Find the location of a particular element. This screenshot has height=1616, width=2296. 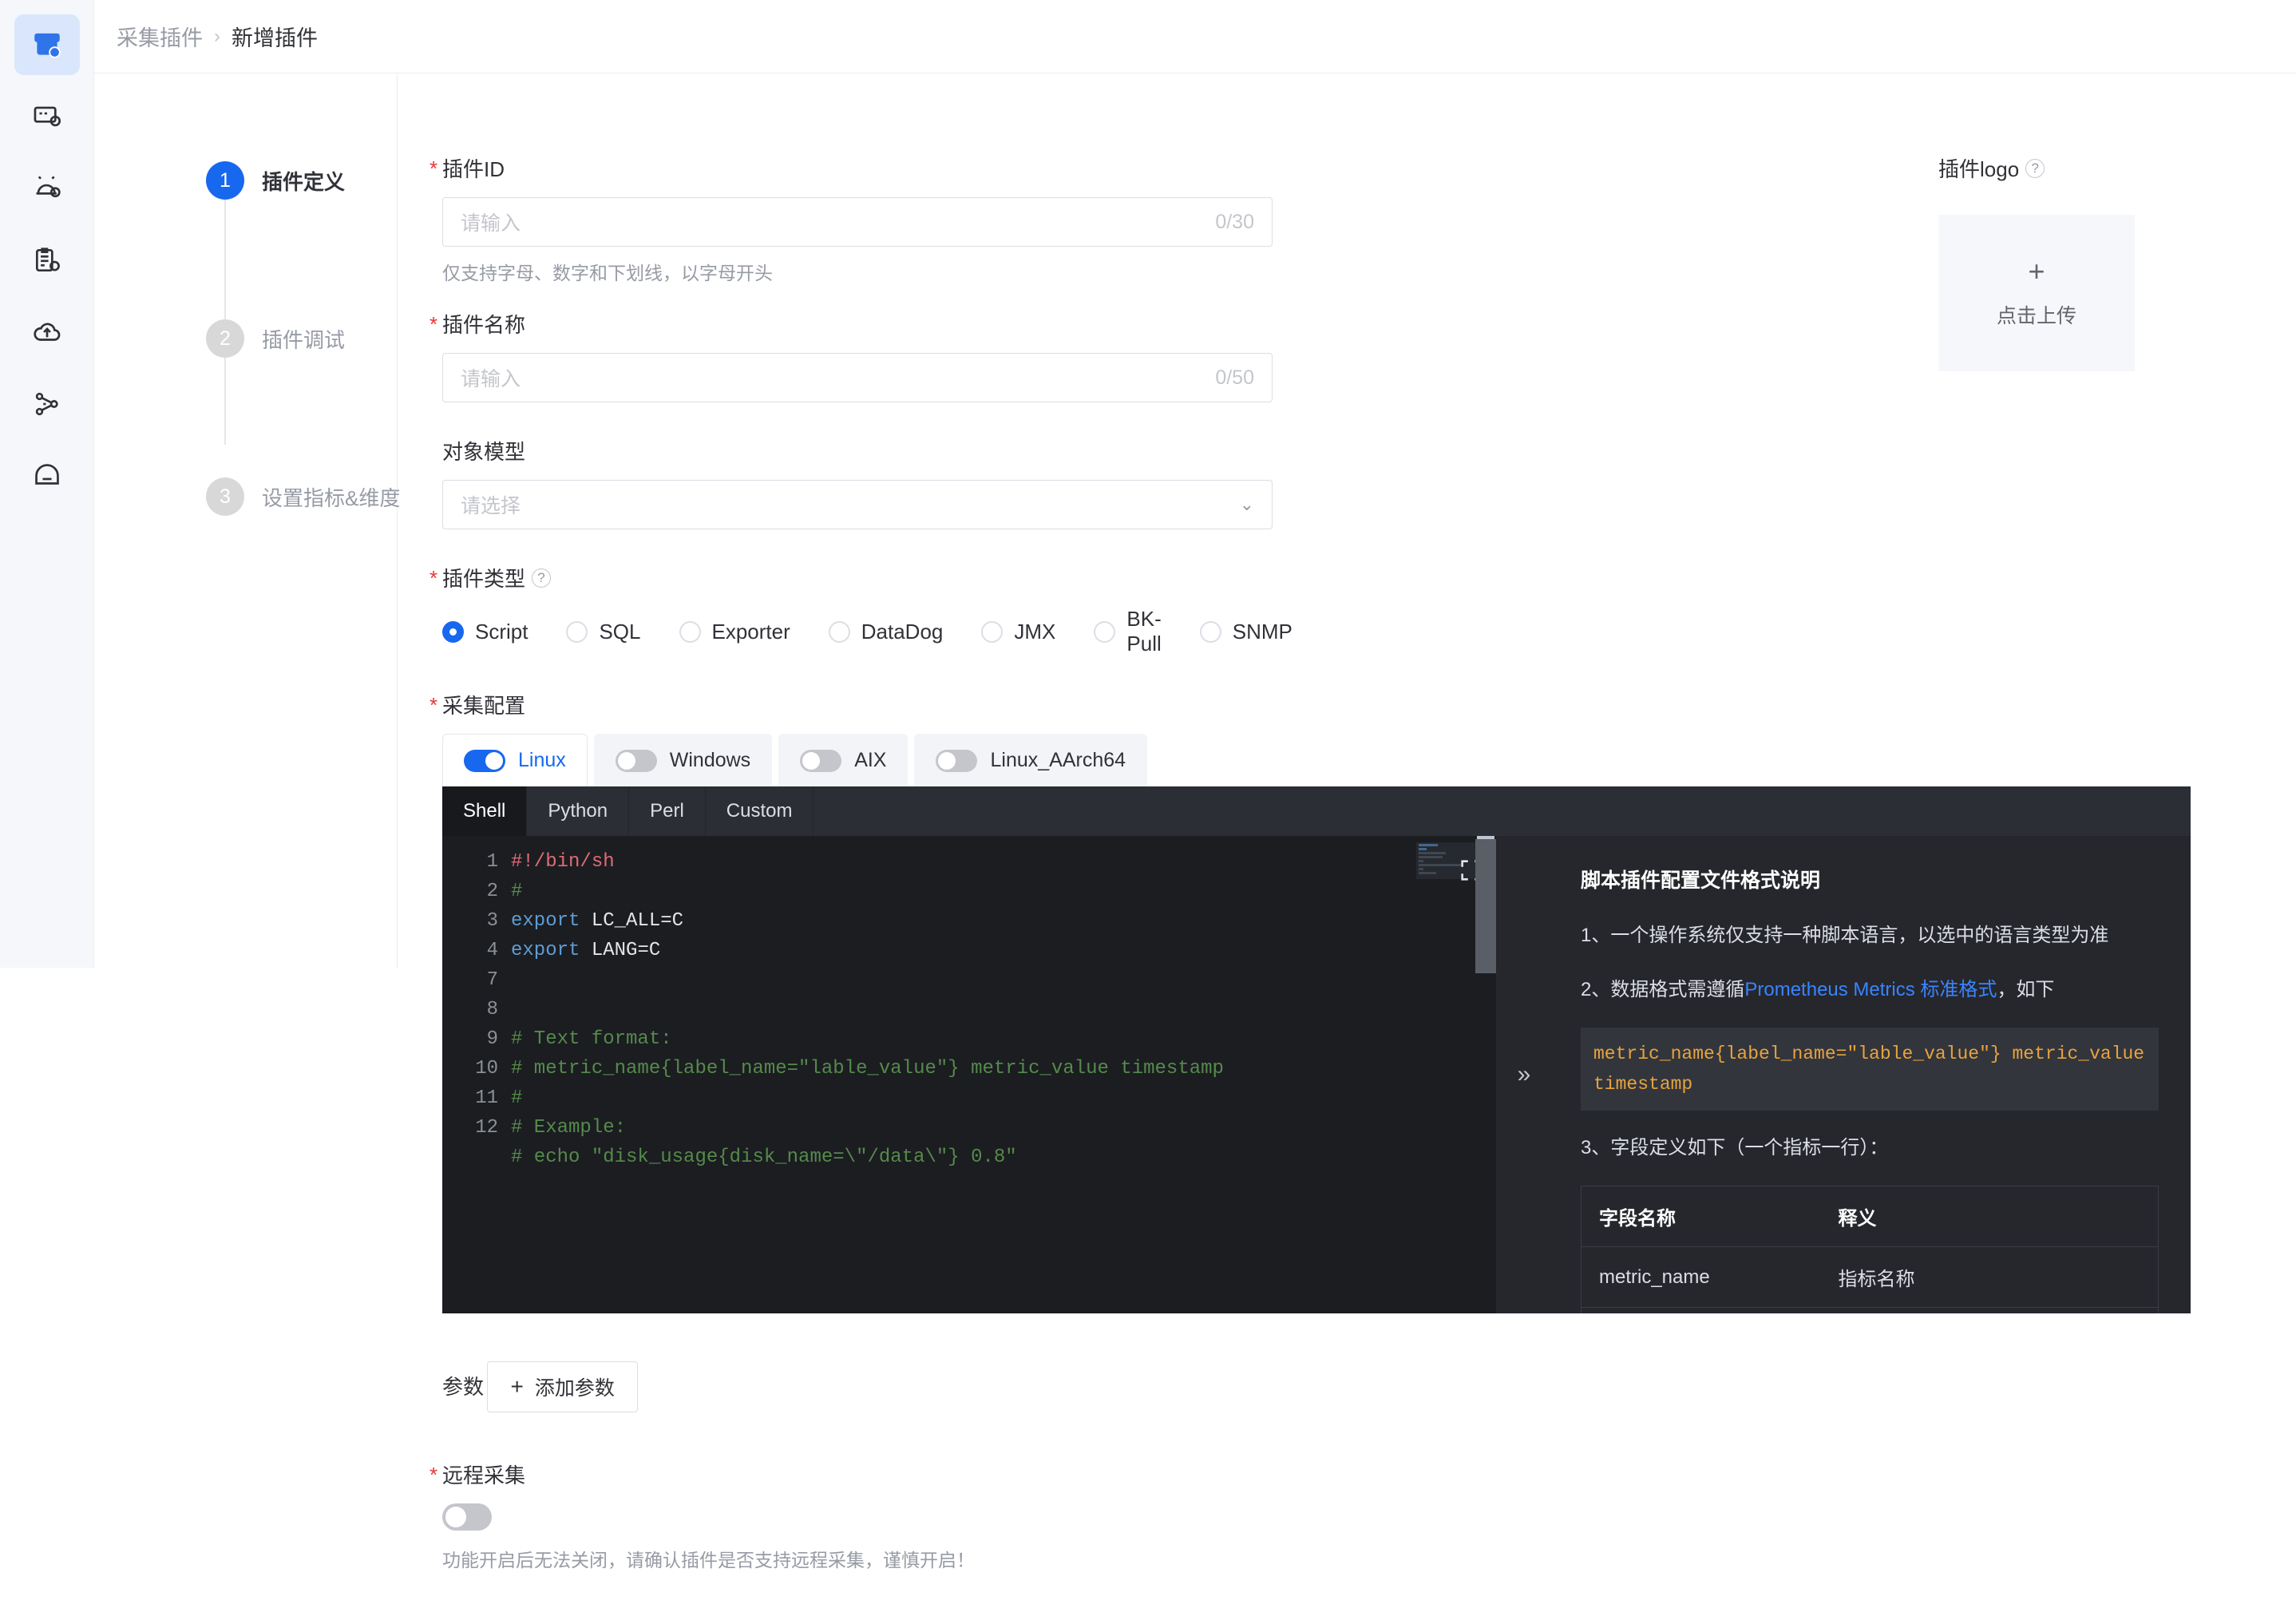

plugin-box-icon is located at coordinates (47, 45).